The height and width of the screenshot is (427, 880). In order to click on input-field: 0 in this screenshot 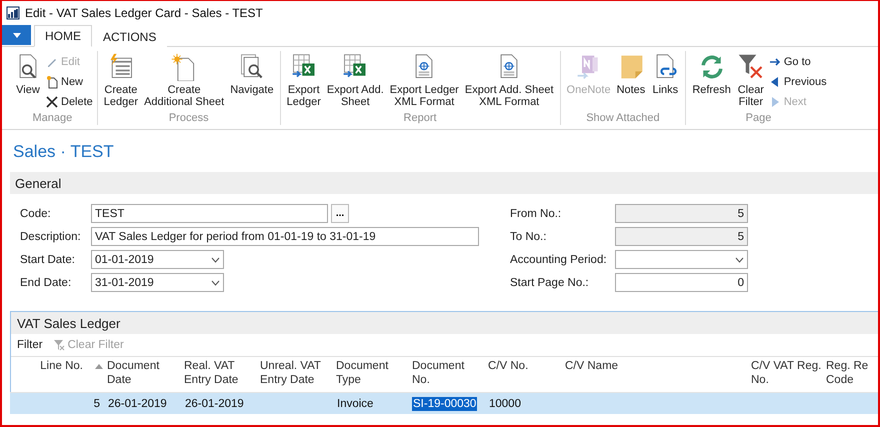, I will do `click(681, 282)`.